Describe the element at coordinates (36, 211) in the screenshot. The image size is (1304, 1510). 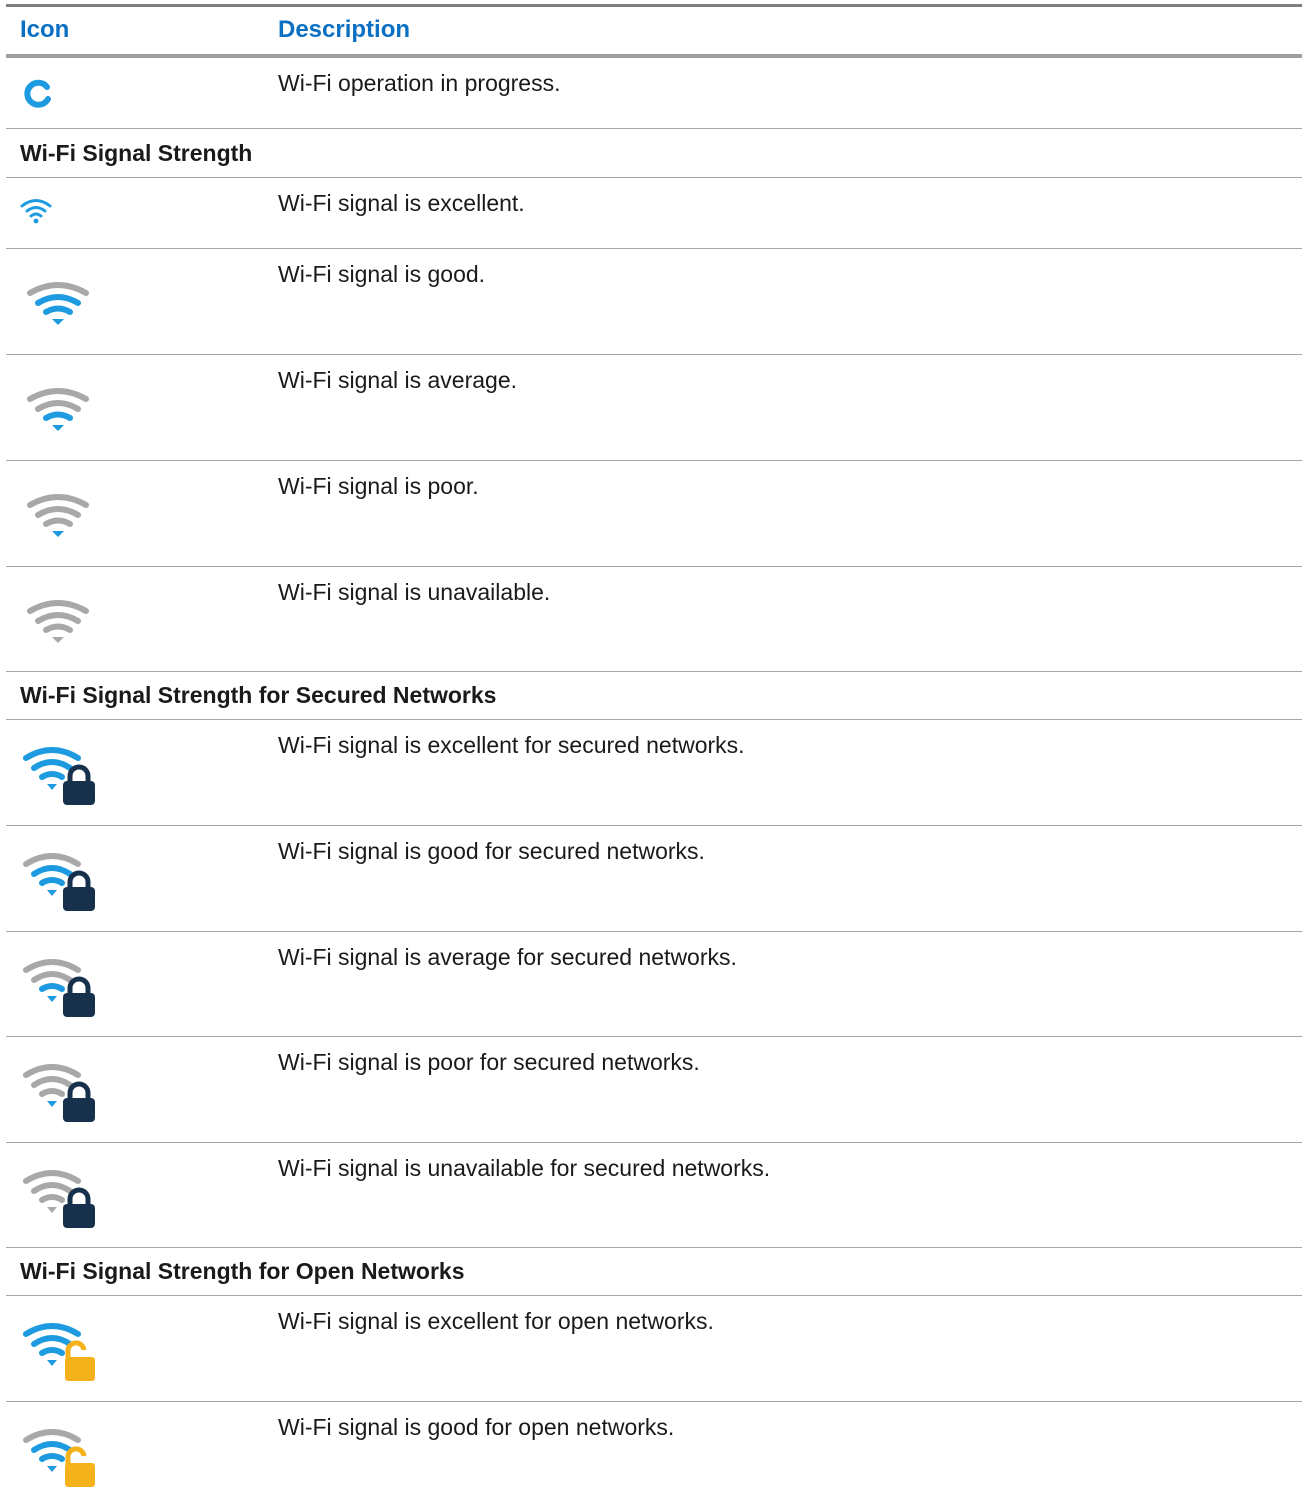
I see `wifi-excellent-icon` at that location.